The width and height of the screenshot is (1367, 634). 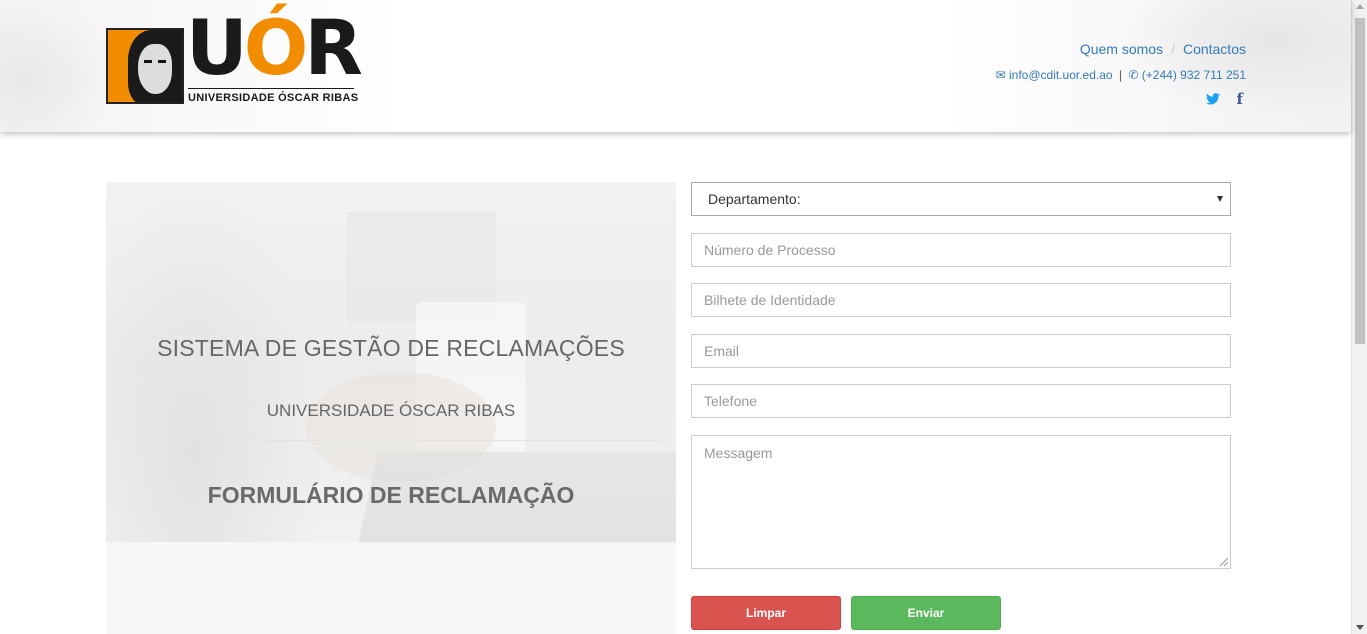 What do you see at coordinates (1221, 66) in the screenshot?
I see `header-background-decoration` at bounding box center [1221, 66].